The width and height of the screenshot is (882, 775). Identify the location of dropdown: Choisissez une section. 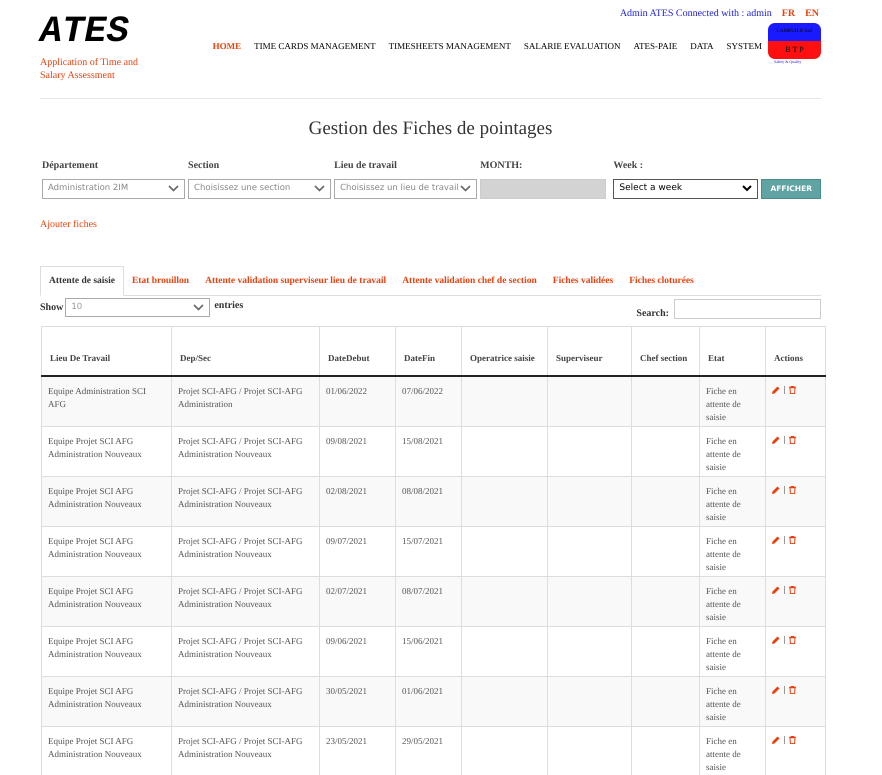
(260, 188).